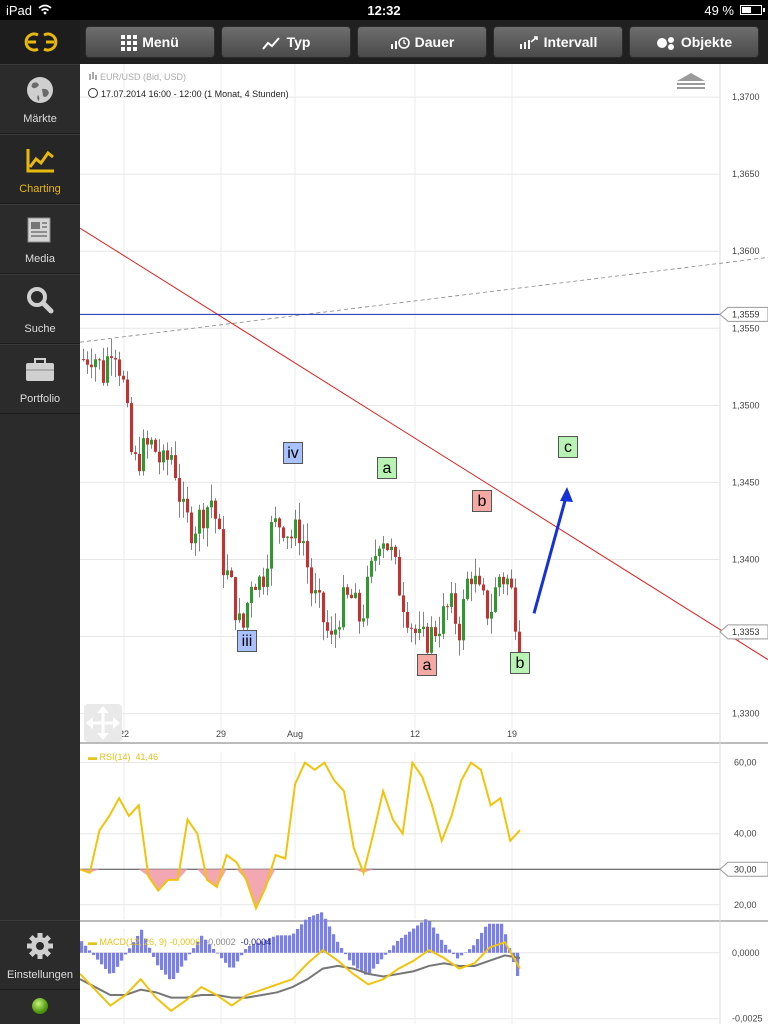 This screenshot has width=768, height=1024. Describe the element at coordinates (133, 942) in the screenshot. I see `macd-name: MACD(12, 26, 9)` at that location.